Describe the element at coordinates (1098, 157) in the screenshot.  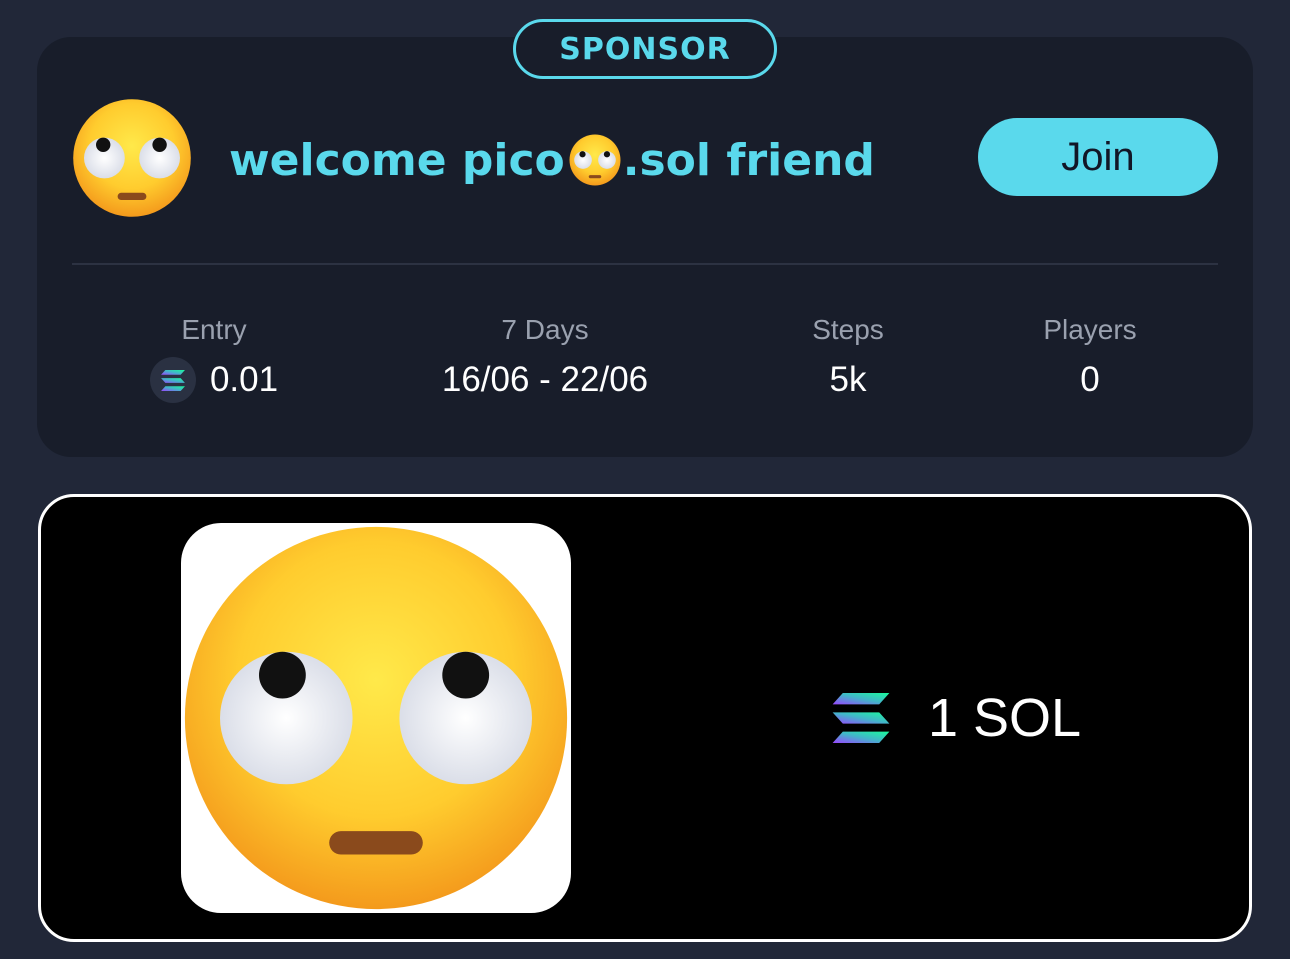
I see `join-button: Join` at that location.